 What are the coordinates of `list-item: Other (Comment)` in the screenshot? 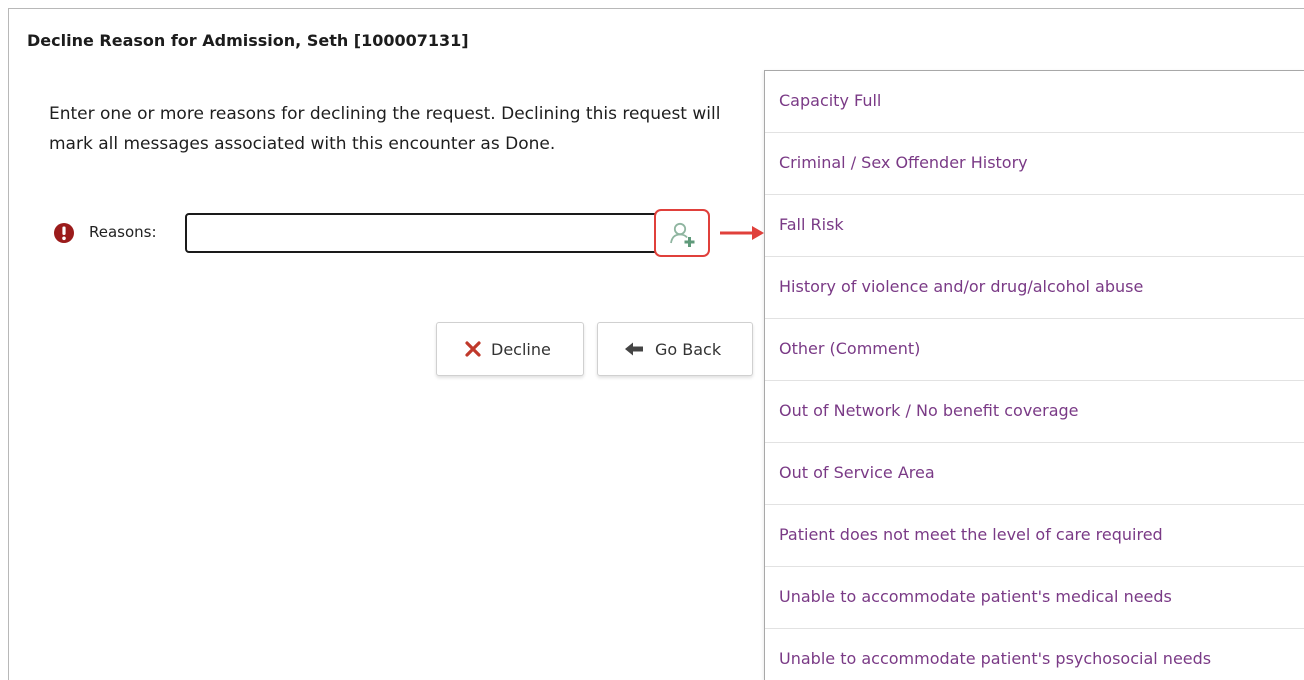 It's located at (1034, 350).